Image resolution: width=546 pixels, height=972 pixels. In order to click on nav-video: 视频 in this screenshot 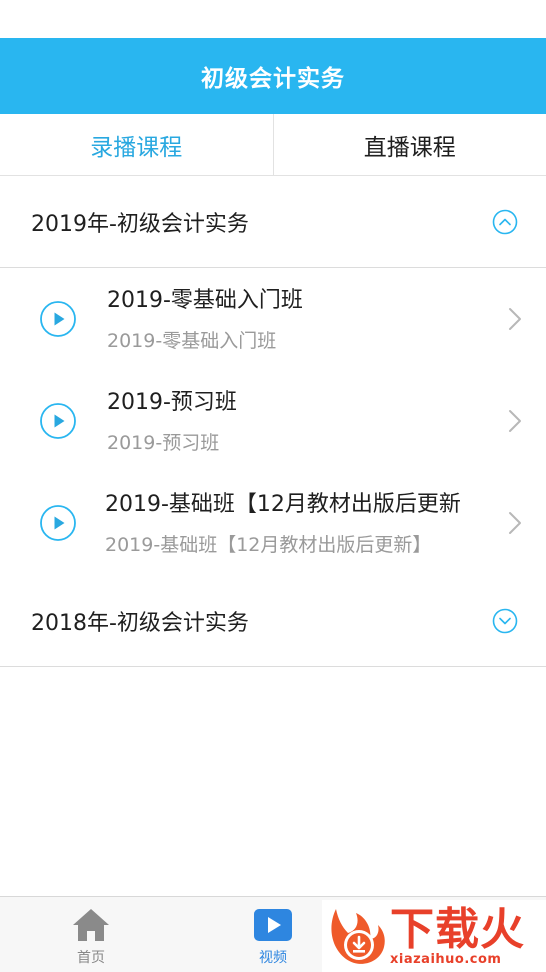, I will do `click(273, 934)`.